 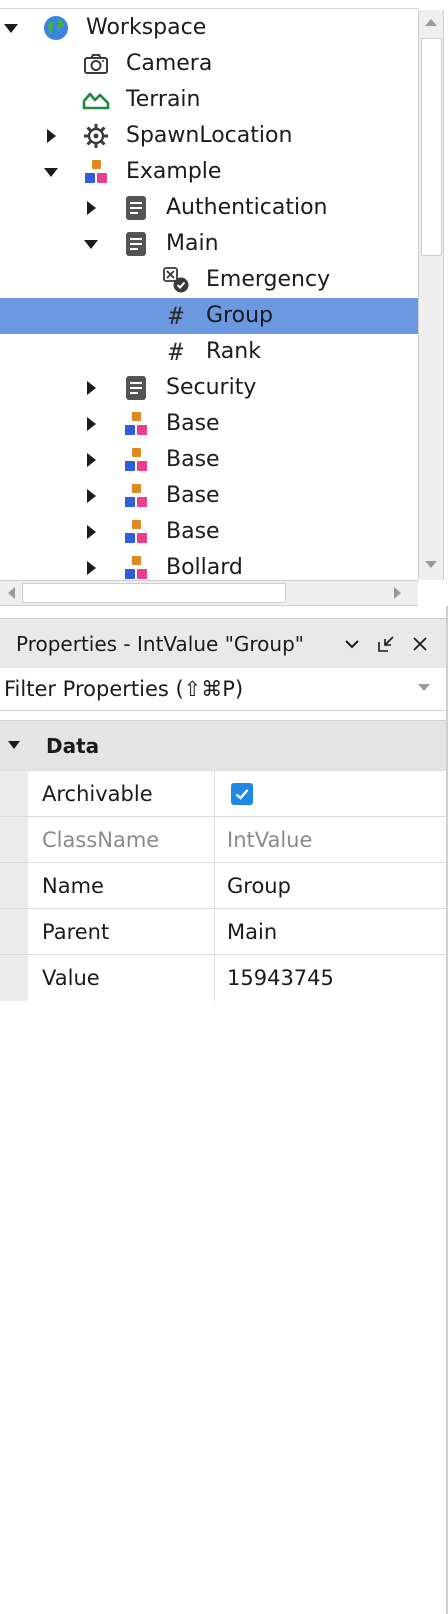 What do you see at coordinates (101, 840) in the screenshot?
I see `property-name: ClassName` at bounding box center [101, 840].